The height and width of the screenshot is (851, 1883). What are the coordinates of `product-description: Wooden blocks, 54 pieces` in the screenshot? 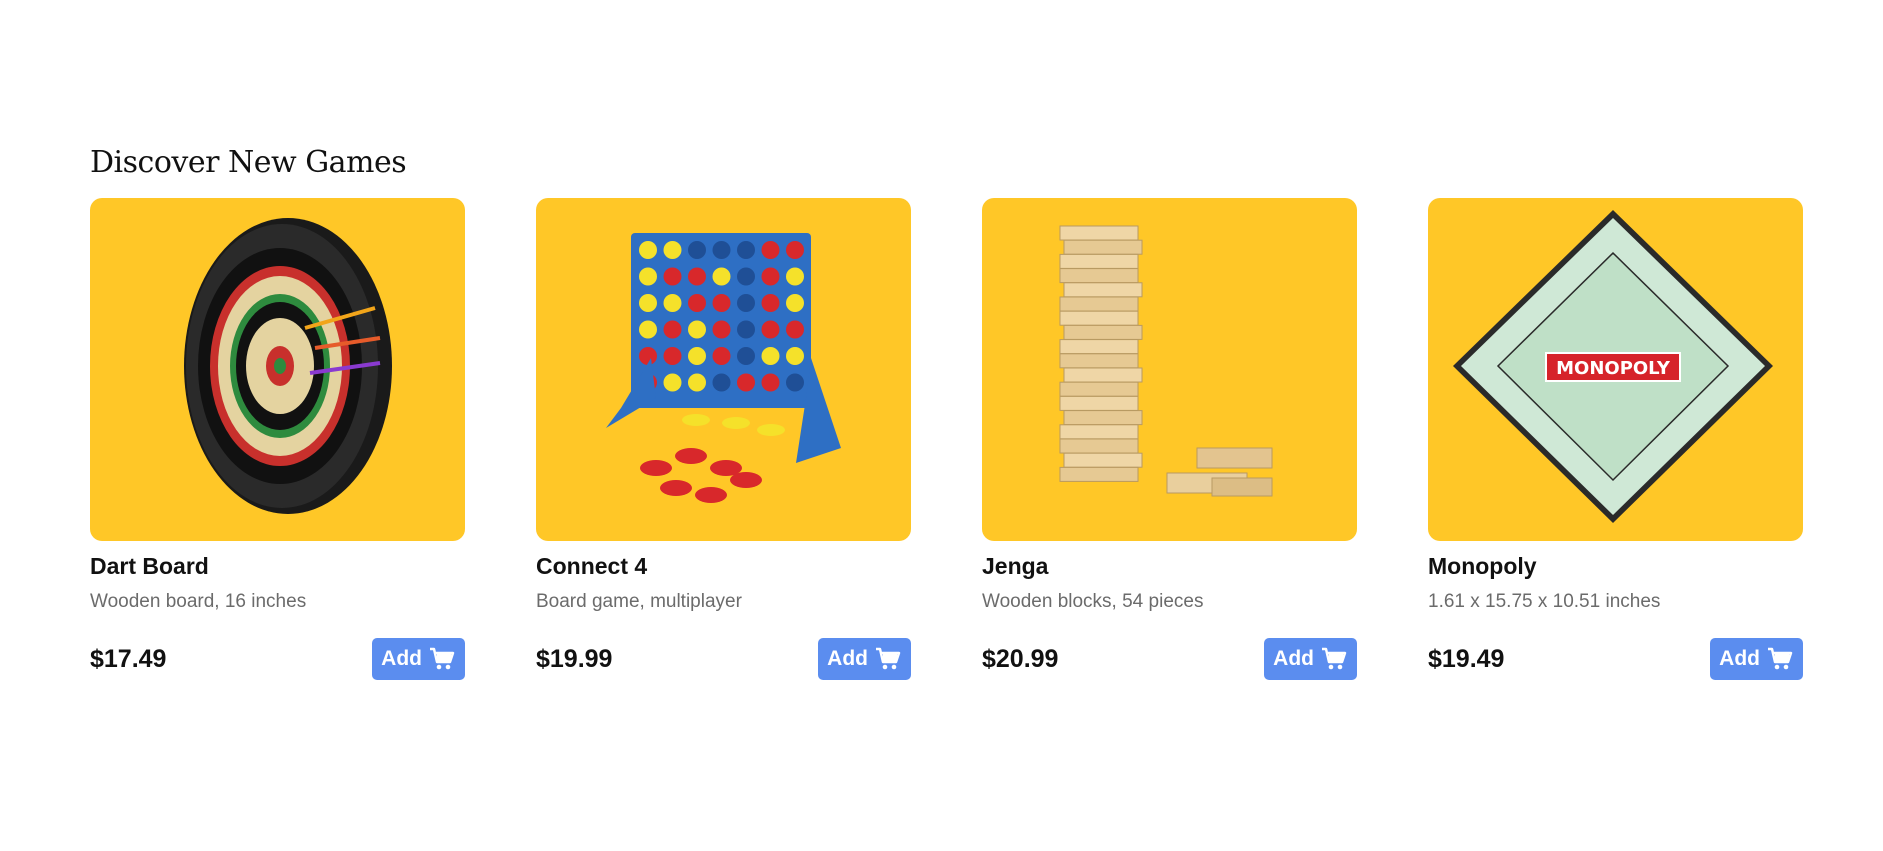 It's located at (1093, 601).